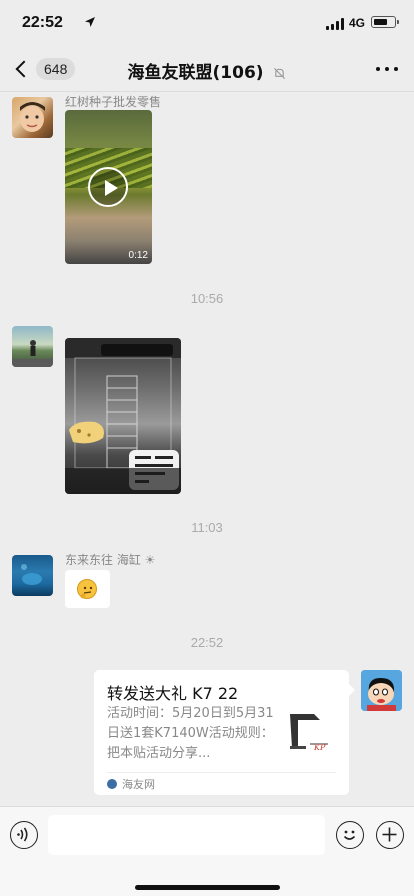 The width and height of the screenshot is (414, 896). What do you see at coordinates (90, 22) in the screenshot?
I see `location-arrow-icon` at bounding box center [90, 22].